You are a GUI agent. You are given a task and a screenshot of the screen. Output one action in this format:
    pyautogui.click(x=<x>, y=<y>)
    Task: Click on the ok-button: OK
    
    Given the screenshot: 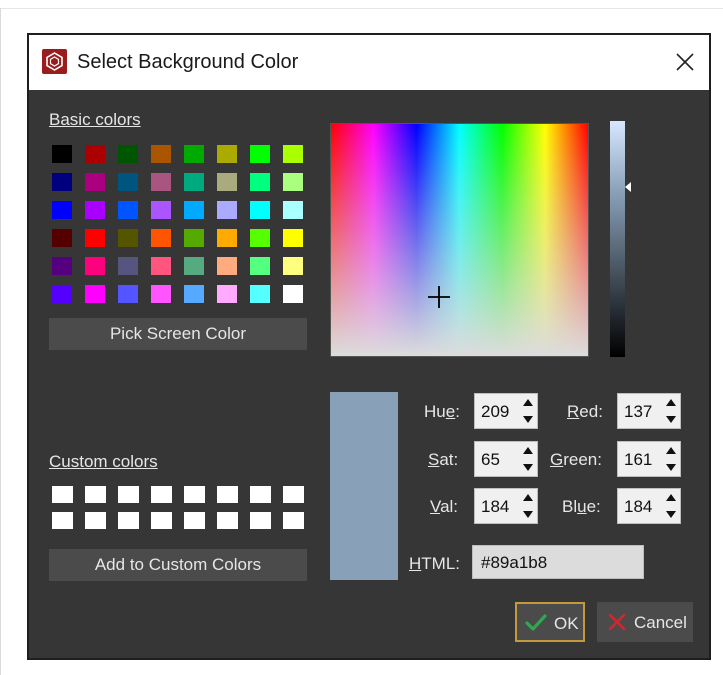 What is the action you would take?
    pyautogui.click(x=550, y=622)
    